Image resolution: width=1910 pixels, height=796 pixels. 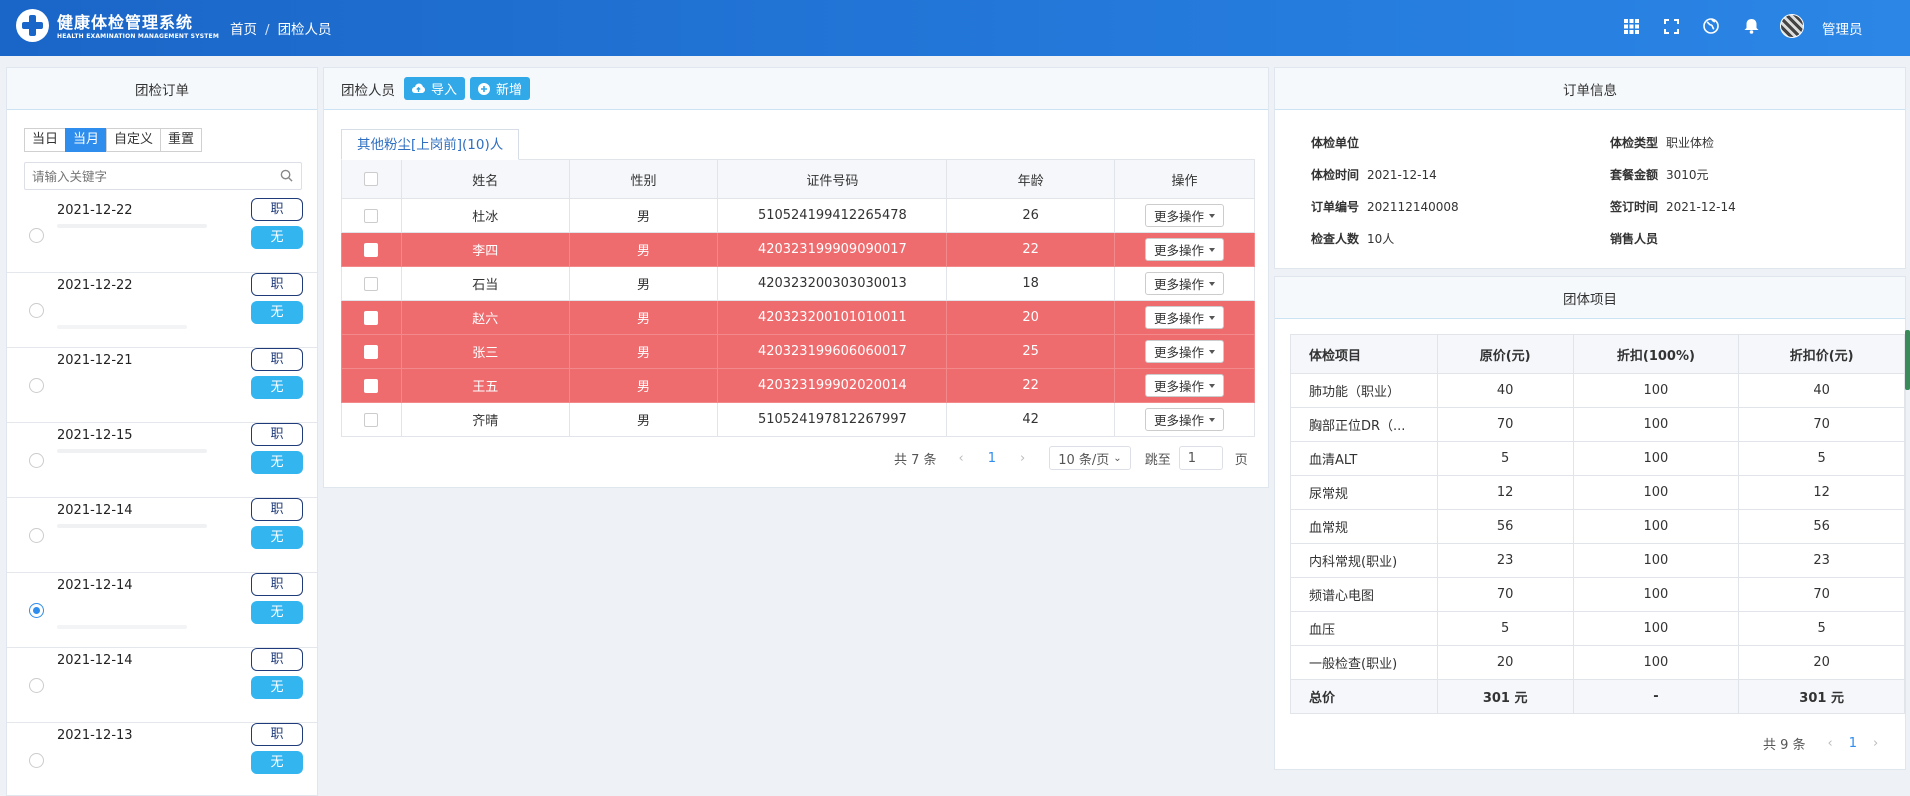 What do you see at coordinates (1631, 26) in the screenshot?
I see `grid-icon` at bounding box center [1631, 26].